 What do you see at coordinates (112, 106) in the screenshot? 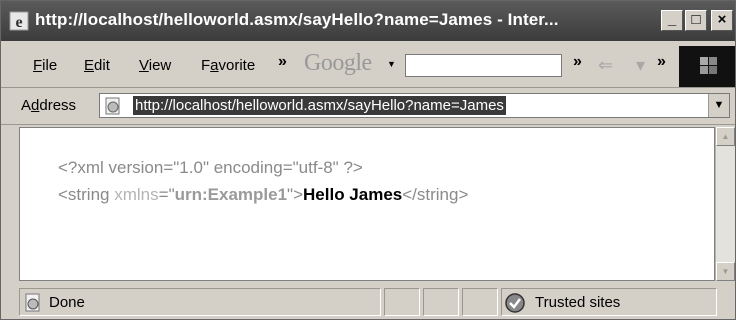
I see `page-icon` at bounding box center [112, 106].